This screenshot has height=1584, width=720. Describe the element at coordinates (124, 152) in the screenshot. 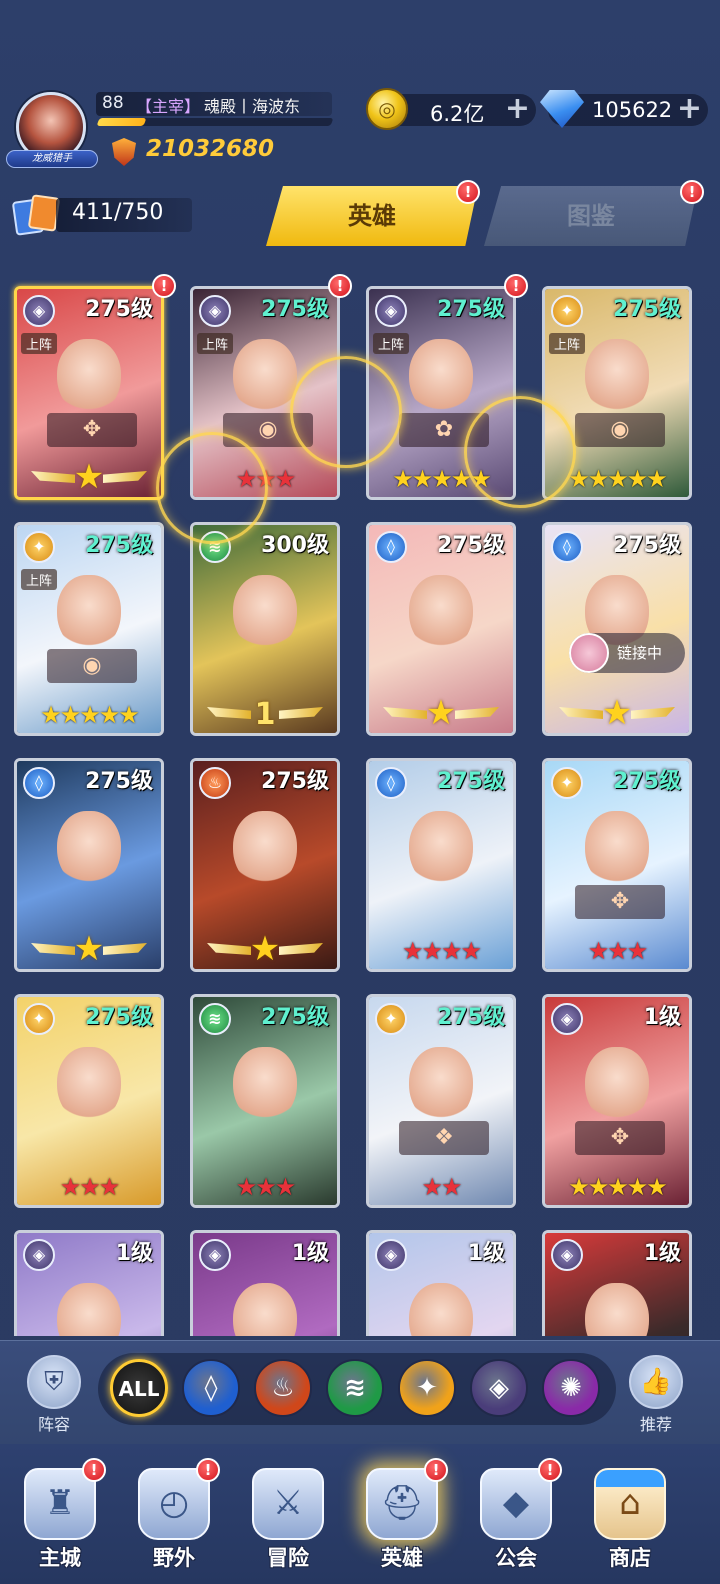

I see `power-shield-icon` at that location.